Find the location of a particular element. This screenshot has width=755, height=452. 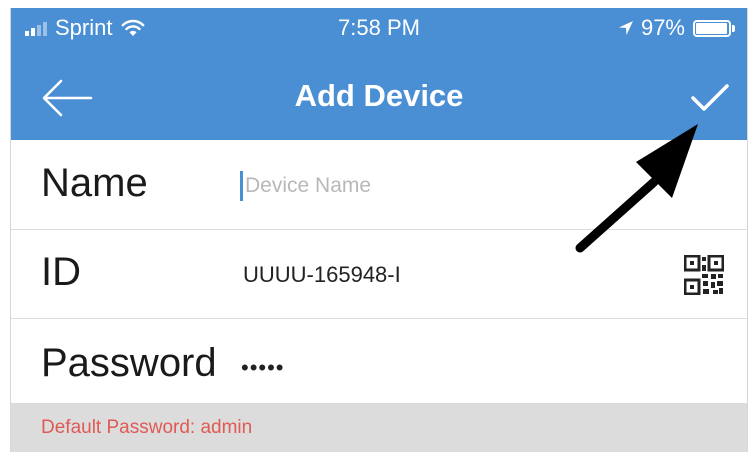

checkmark-icon is located at coordinates (710, 97).